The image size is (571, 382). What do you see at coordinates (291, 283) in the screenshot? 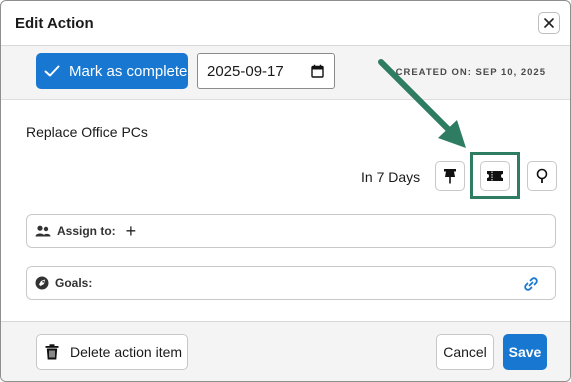
I see `goals-field: Goals:` at bounding box center [291, 283].